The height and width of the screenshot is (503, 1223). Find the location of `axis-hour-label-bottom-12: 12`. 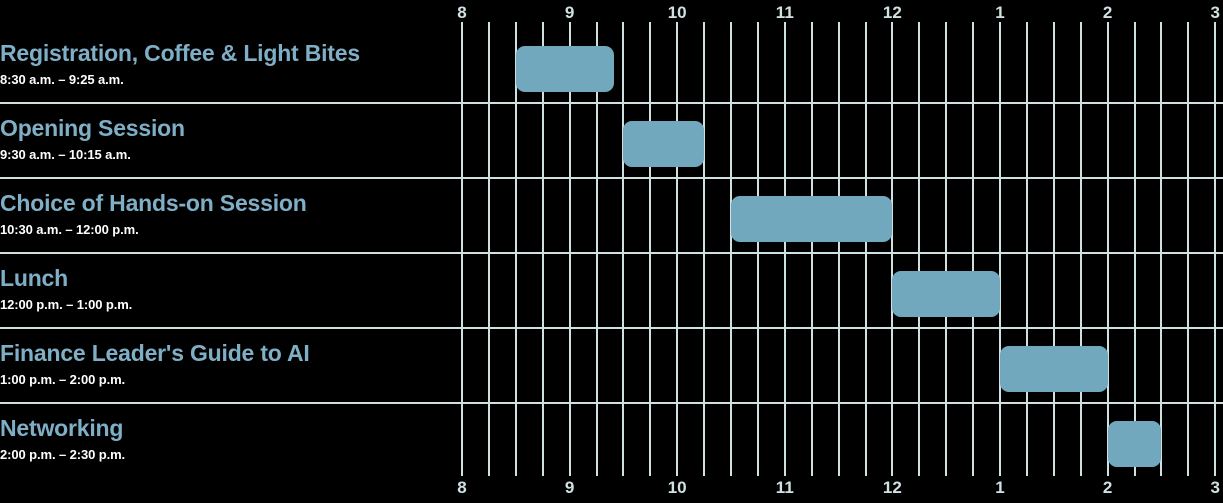

axis-hour-label-bottom-12: 12 is located at coordinates (892, 487).